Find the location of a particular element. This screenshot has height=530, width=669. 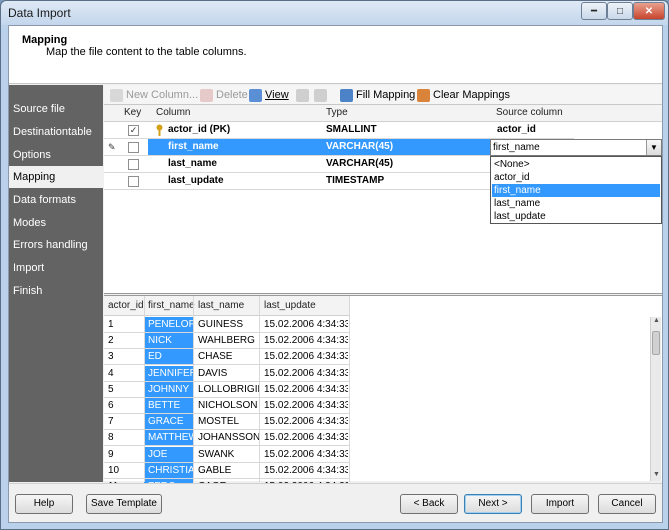

data-row: 6 BETTE NICHOLSON 15.02.2006 4:34:33 is located at coordinates (226, 406).